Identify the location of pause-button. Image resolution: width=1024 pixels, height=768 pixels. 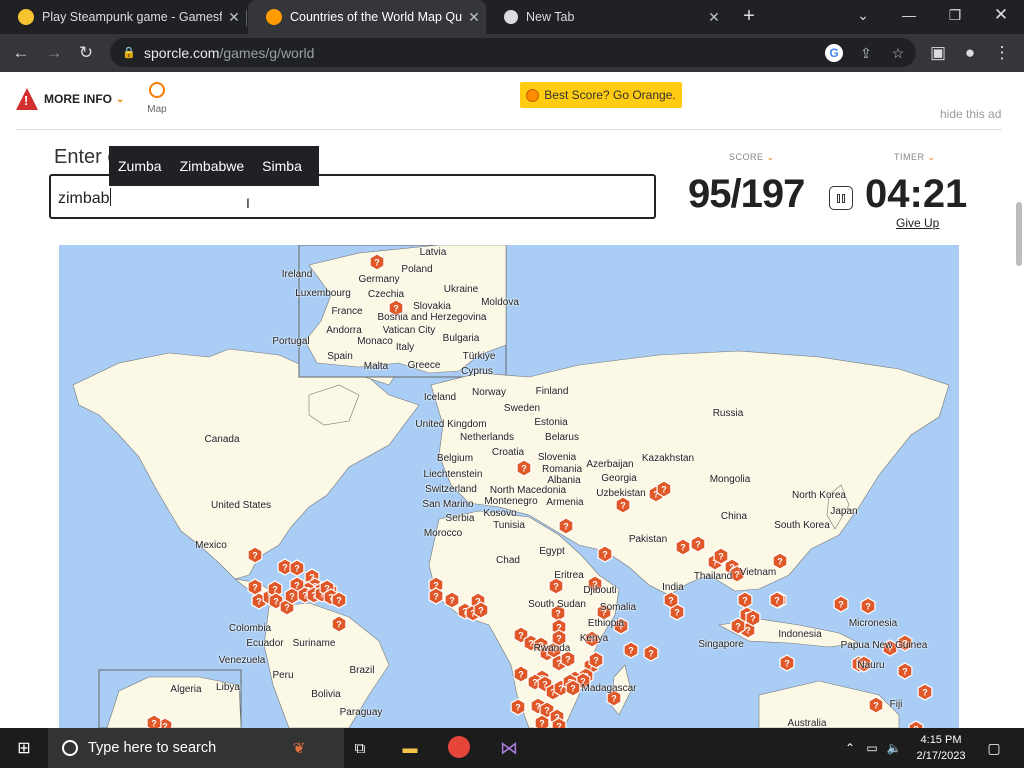
(841, 198).